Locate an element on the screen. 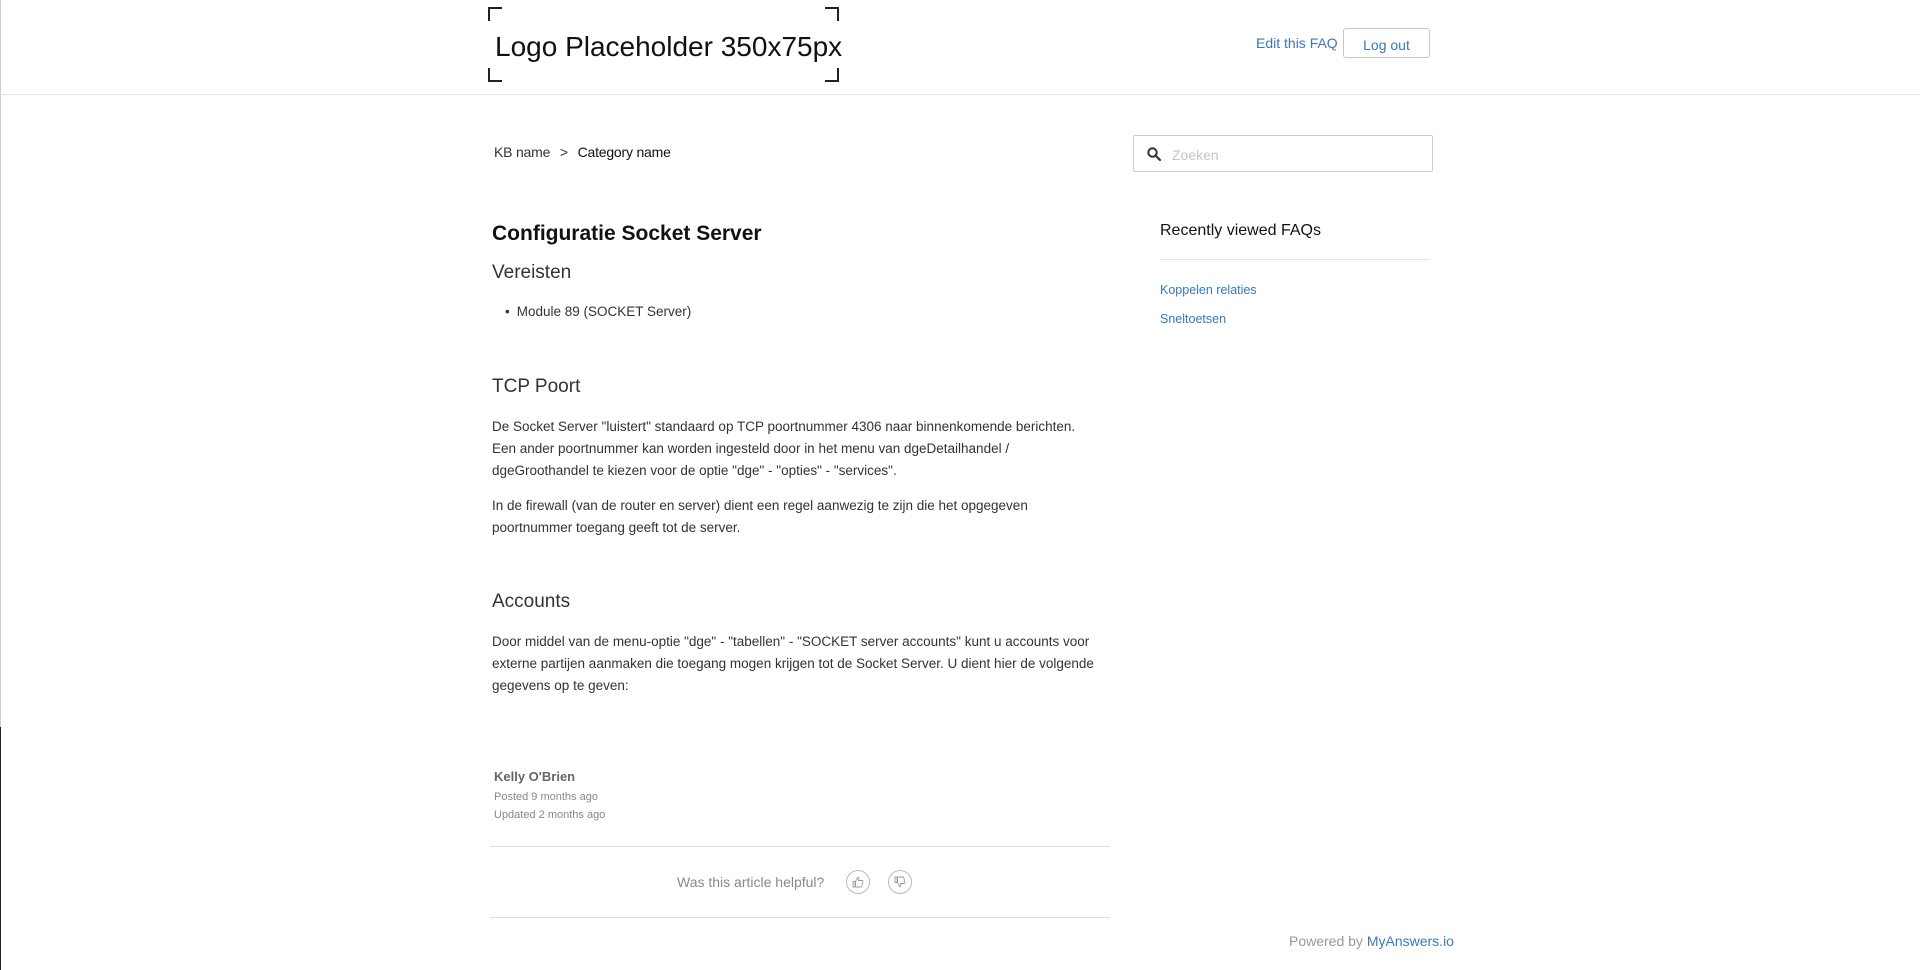 The width and height of the screenshot is (1920, 970). powered-by: Powered by MyAnswers.io is located at coordinates (1371, 941).